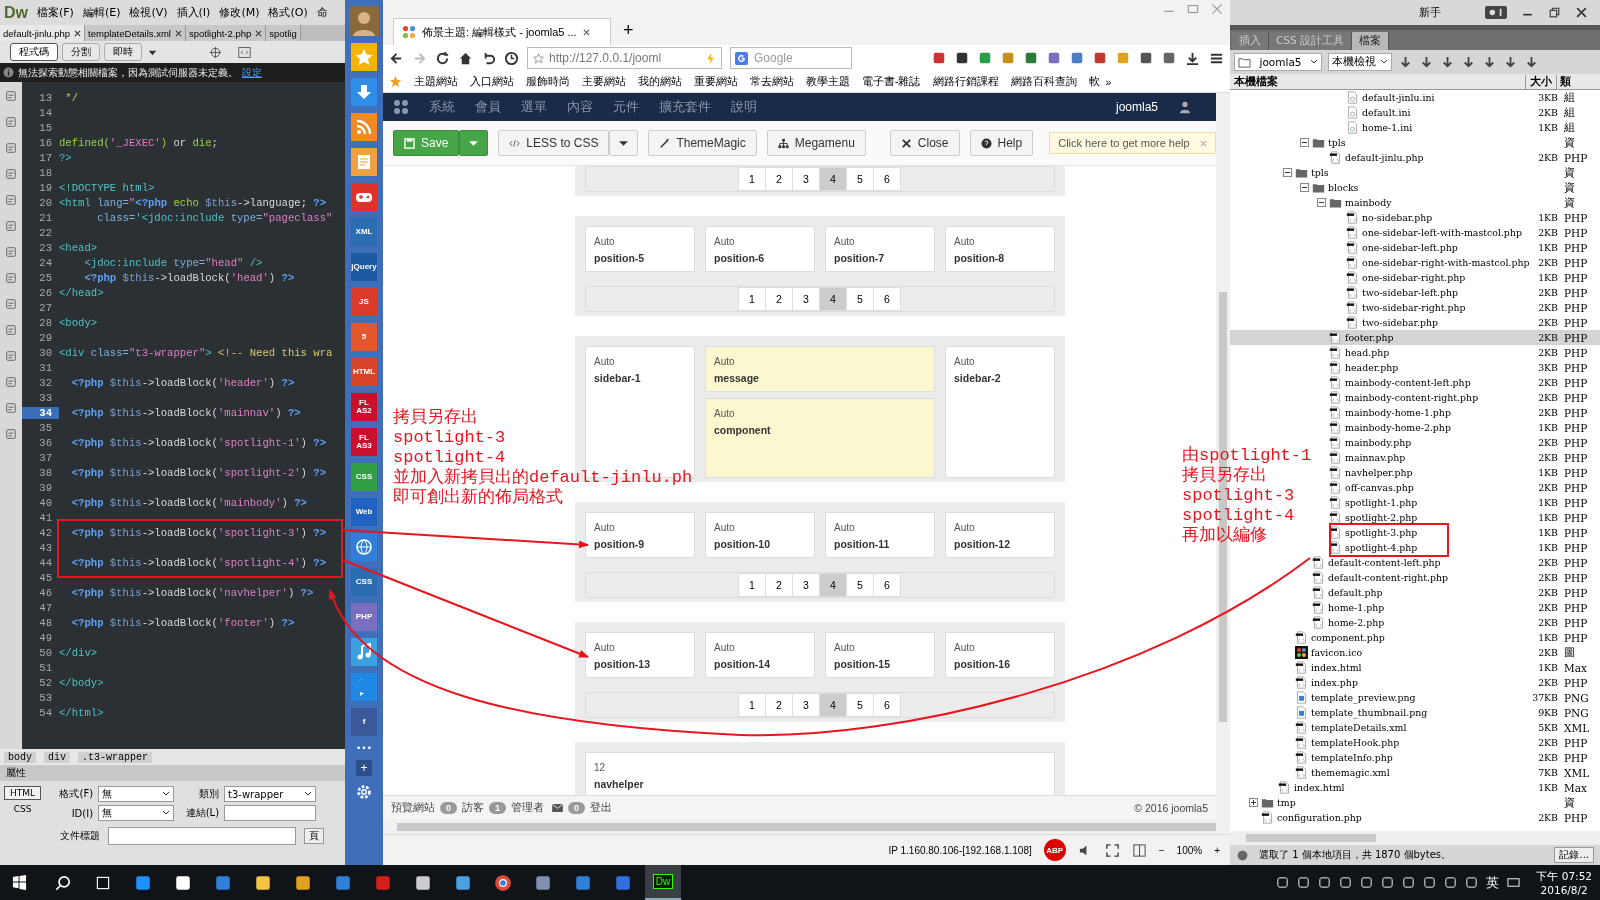 The height and width of the screenshot is (900, 1600). What do you see at coordinates (488, 107) in the screenshot?
I see `admin-menu-item: 會員` at bounding box center [488, 107].